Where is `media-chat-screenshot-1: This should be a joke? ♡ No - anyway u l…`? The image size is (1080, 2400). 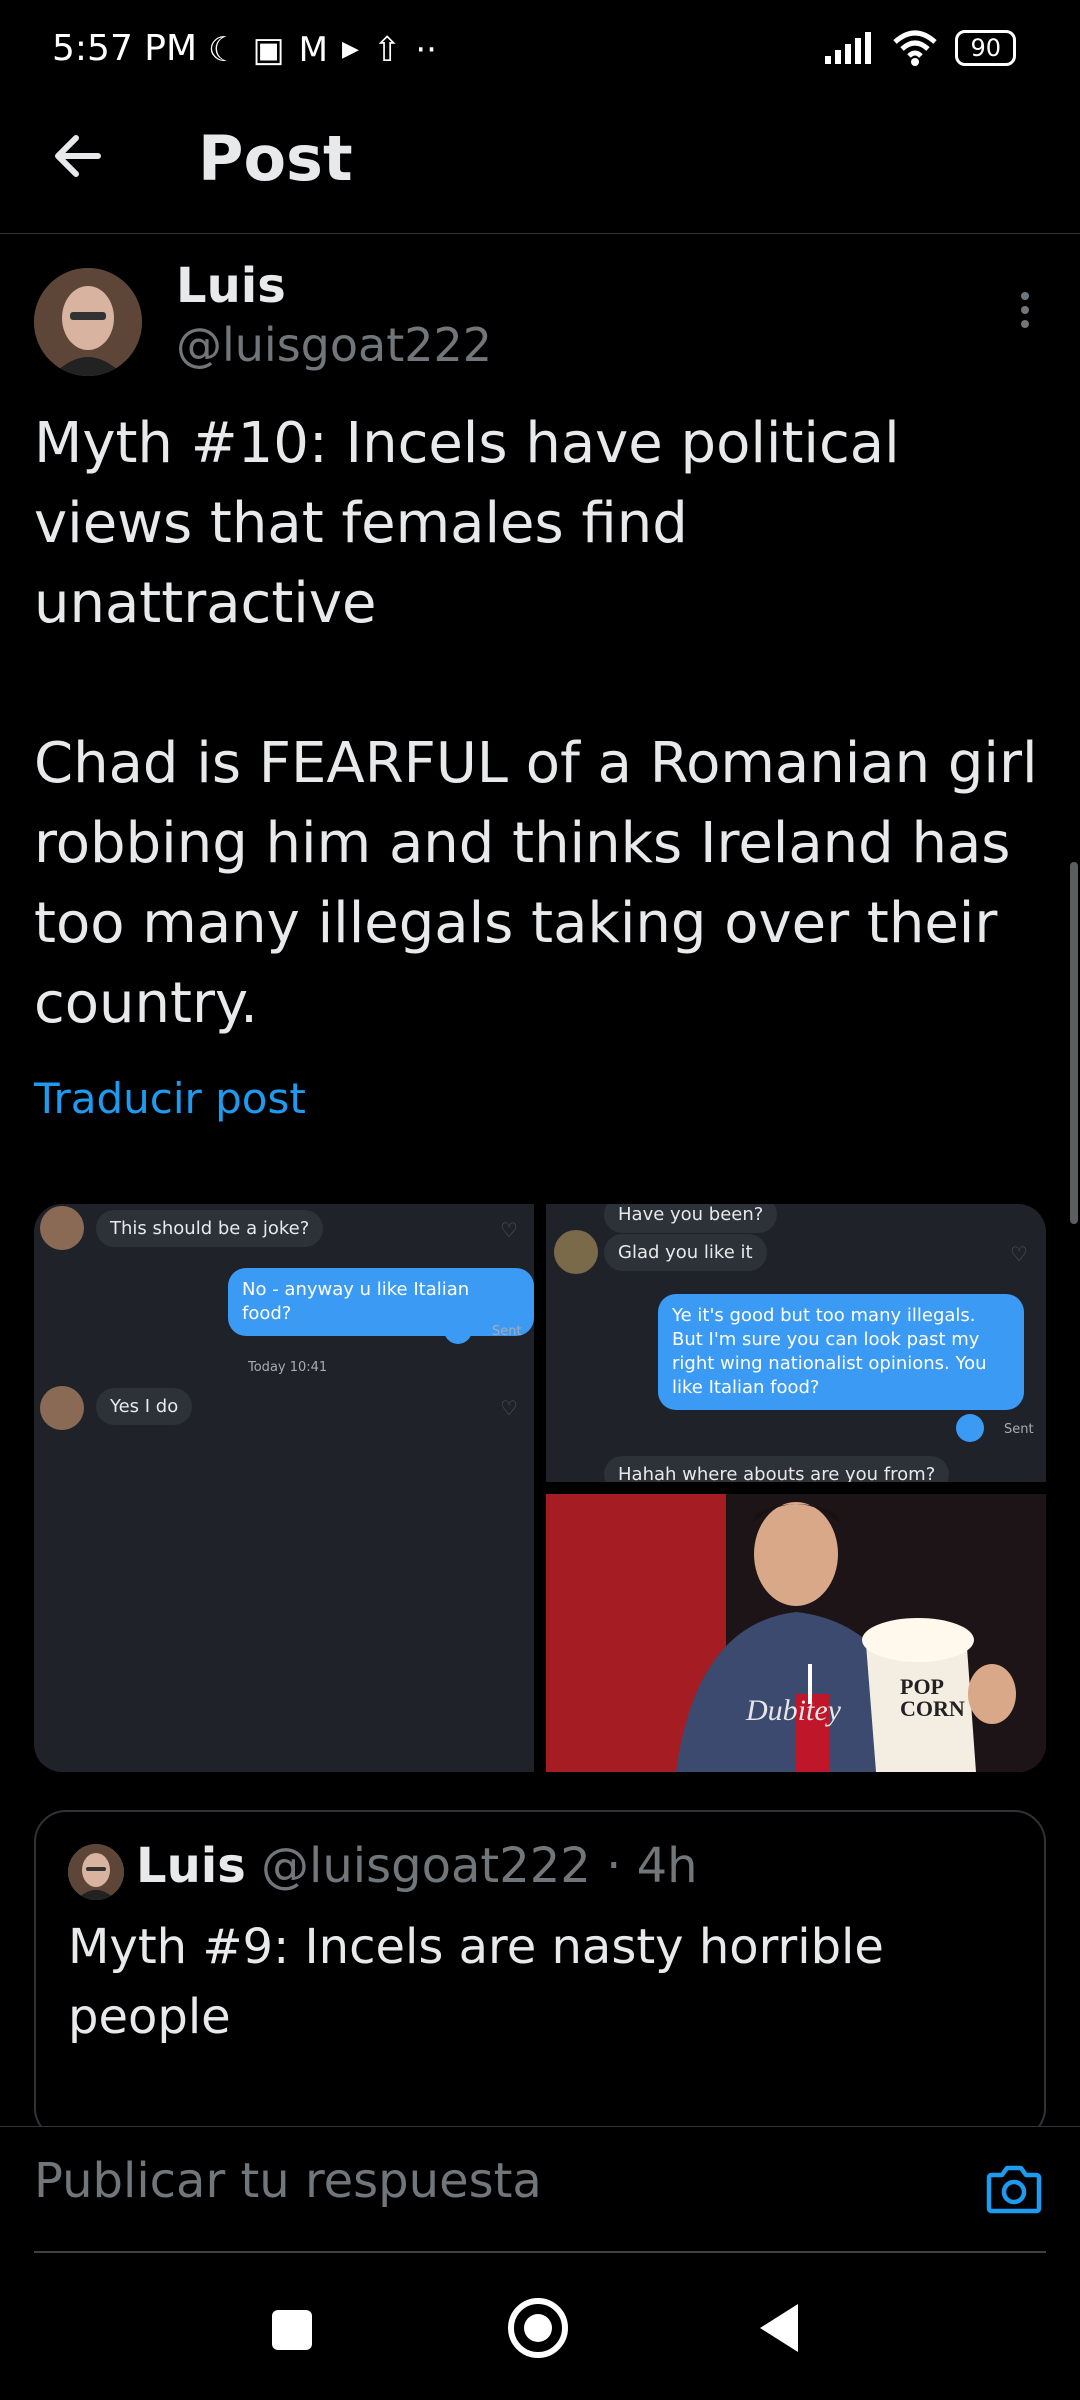
media-chat-screenshot-1: This should be a joke? ♡ No - anyway u l… is located at coordinates (284, 1488).